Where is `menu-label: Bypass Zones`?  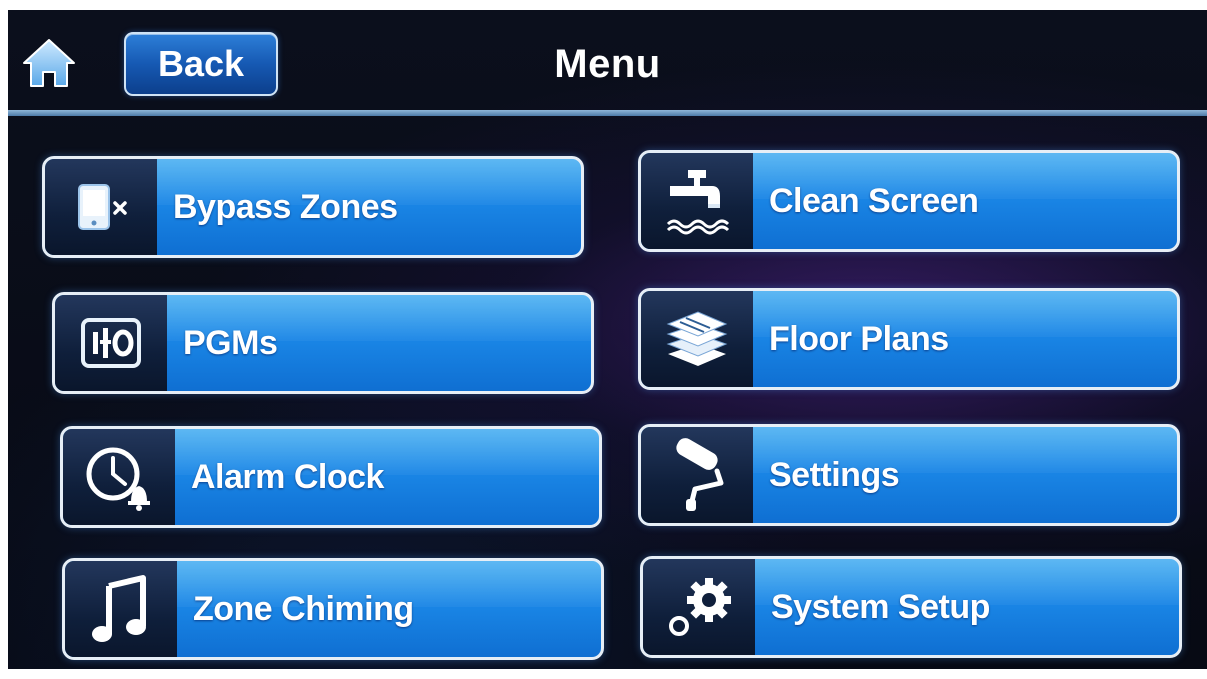
menu-label: Bypass Zones is located at coordinates (285, 206).